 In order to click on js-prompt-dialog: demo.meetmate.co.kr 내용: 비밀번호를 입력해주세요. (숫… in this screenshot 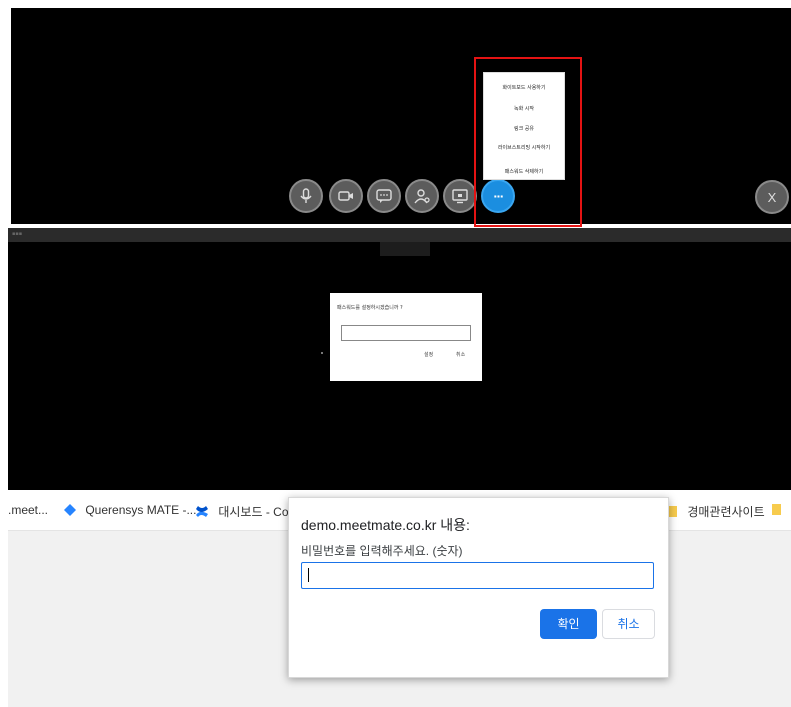, I will do `click(478, 587)`.